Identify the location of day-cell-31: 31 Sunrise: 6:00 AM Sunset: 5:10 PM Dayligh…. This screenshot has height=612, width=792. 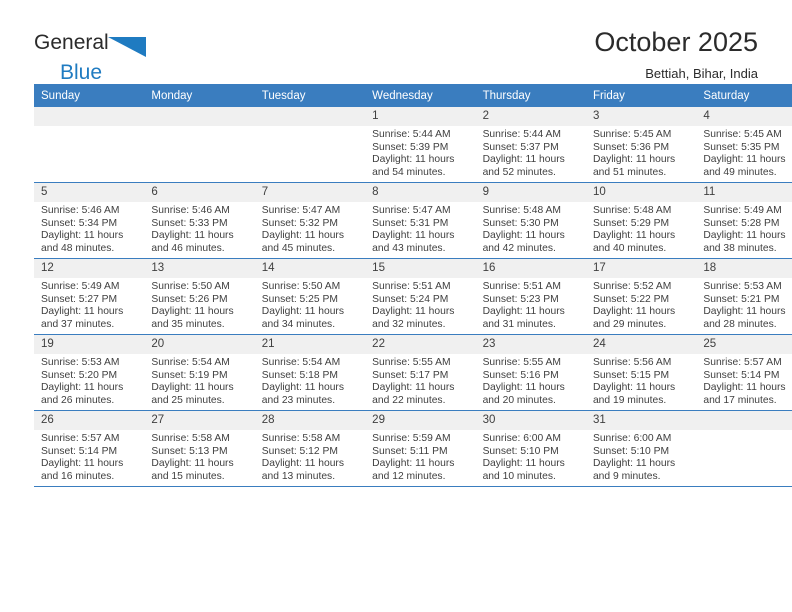
(641, 448).